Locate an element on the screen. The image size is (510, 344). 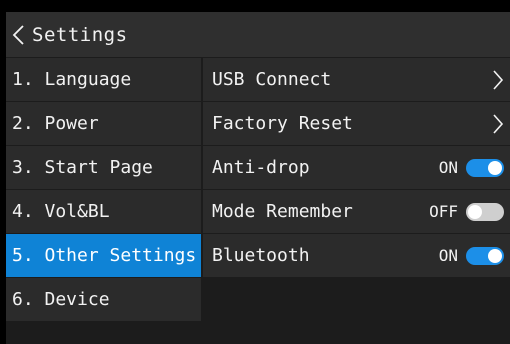
page-title: Settings is located at coordinates (80, 34).